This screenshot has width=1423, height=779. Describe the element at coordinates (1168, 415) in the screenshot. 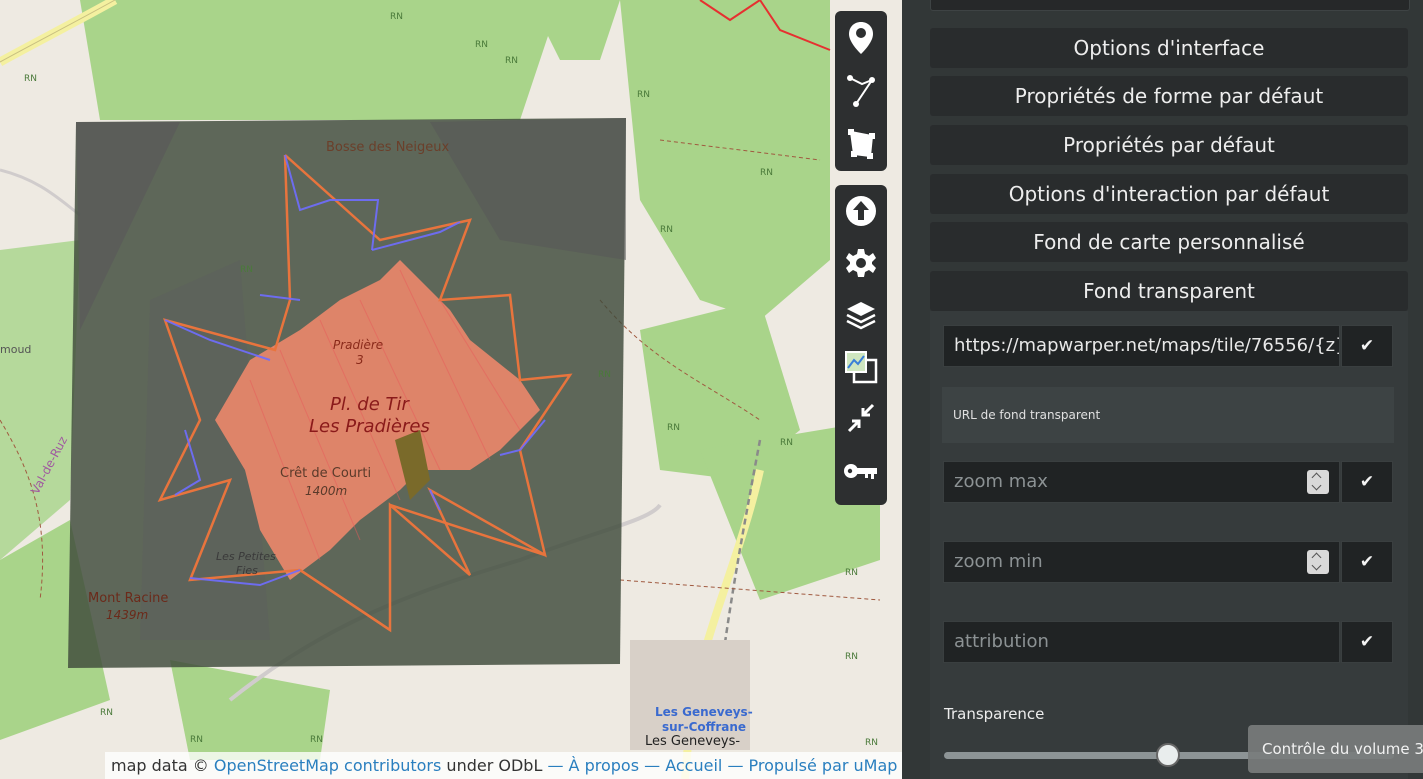

I see `overlay-url-help: URL de fond transparent` at that location.